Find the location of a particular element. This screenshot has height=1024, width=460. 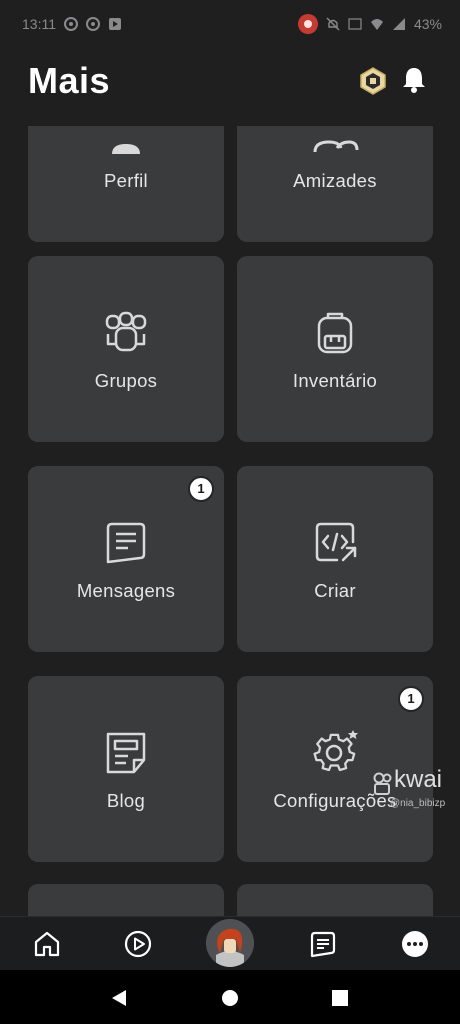

avatar is located at coordinates (230, 943).